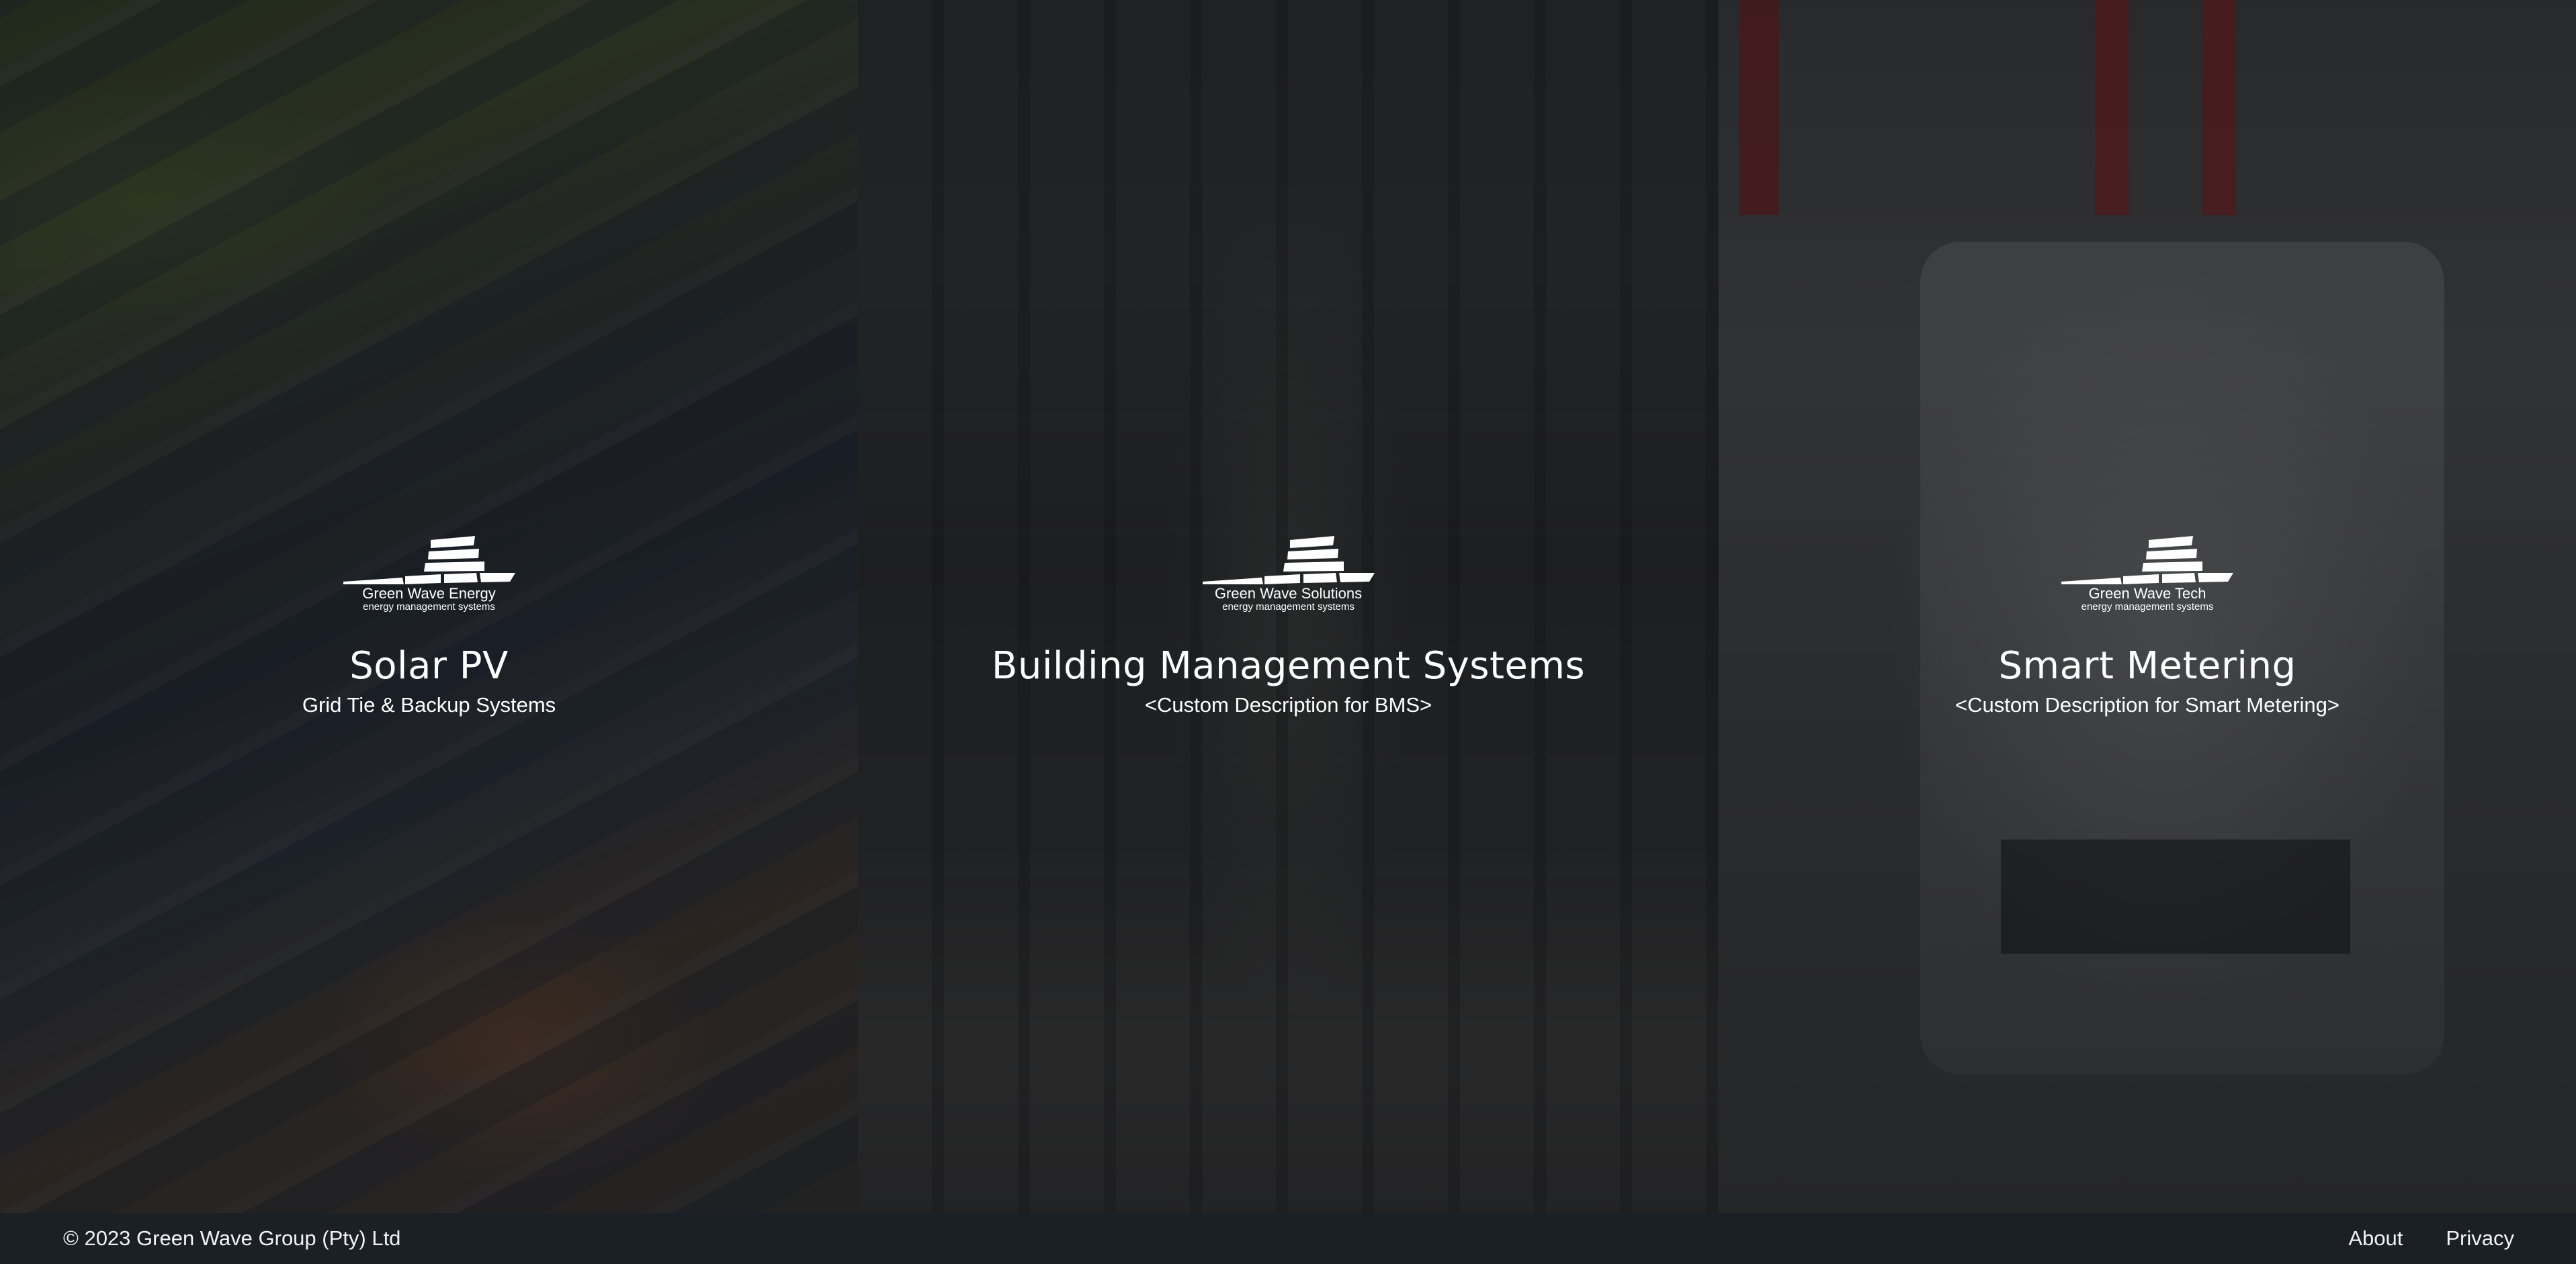 This screenshot has width=2576, height=1264. What do you see at coordinates (1288, 705) in the screenshot?
I see `panel-description: <Custom Description for BMS>` at bounding box center [1288, 705].